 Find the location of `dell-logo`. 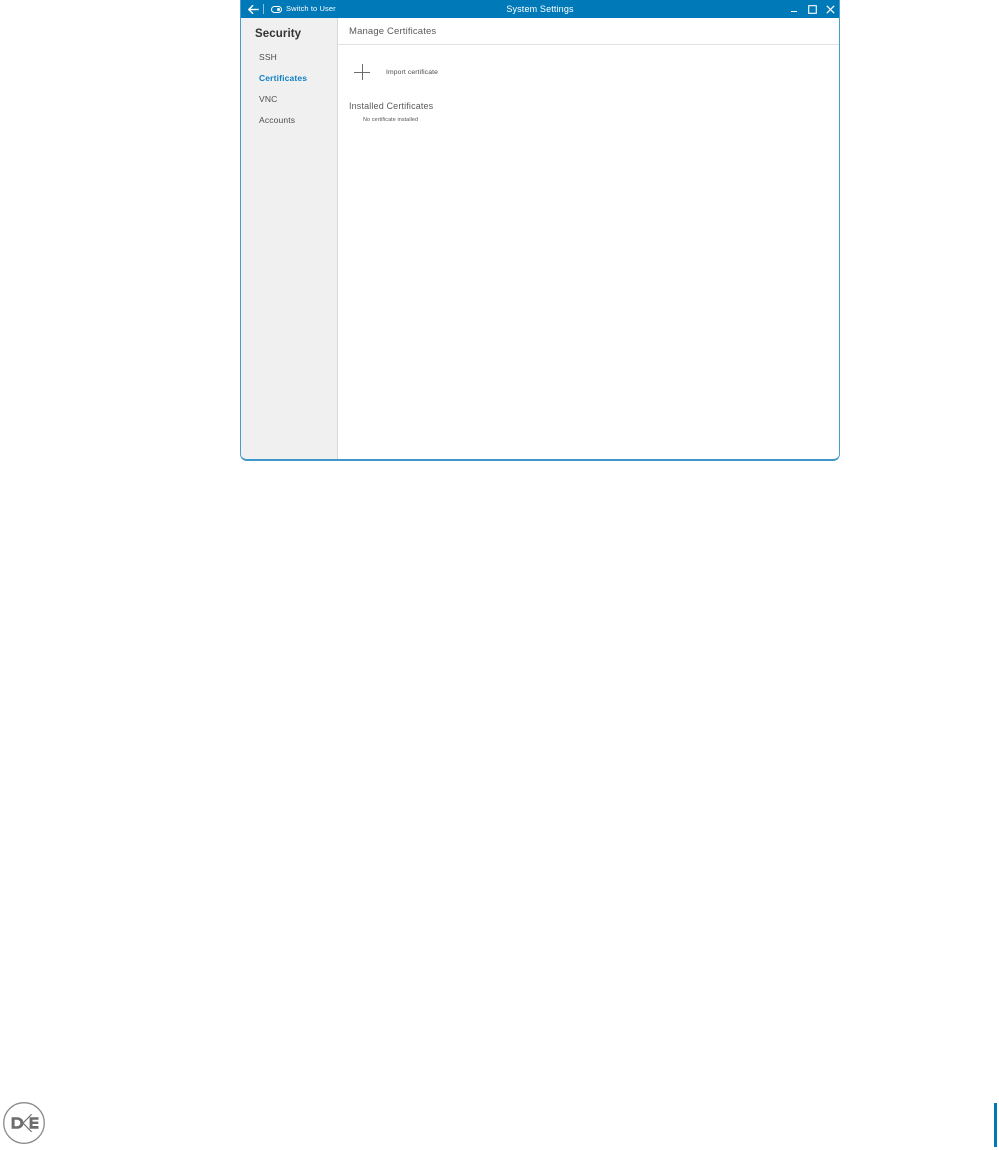

dell-logo is located at coordinates (24, 1123).